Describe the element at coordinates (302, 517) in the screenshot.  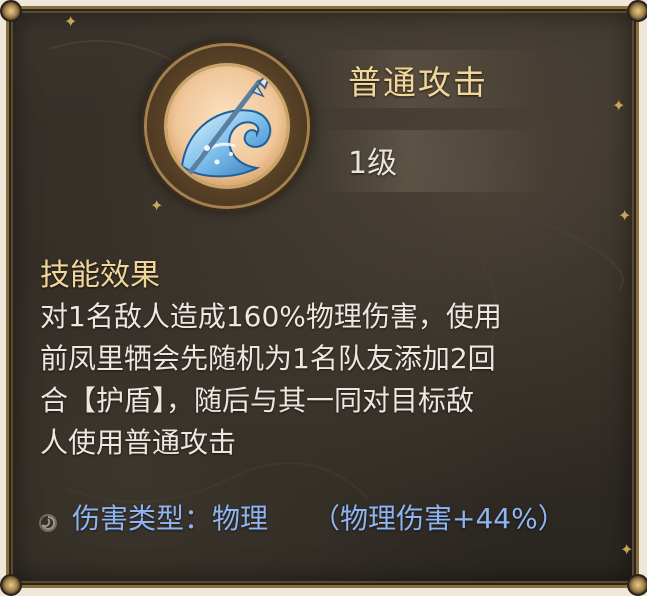
I see `damage-type-row: 伤害类型：物理 （物理伤害+44%）` at that location.